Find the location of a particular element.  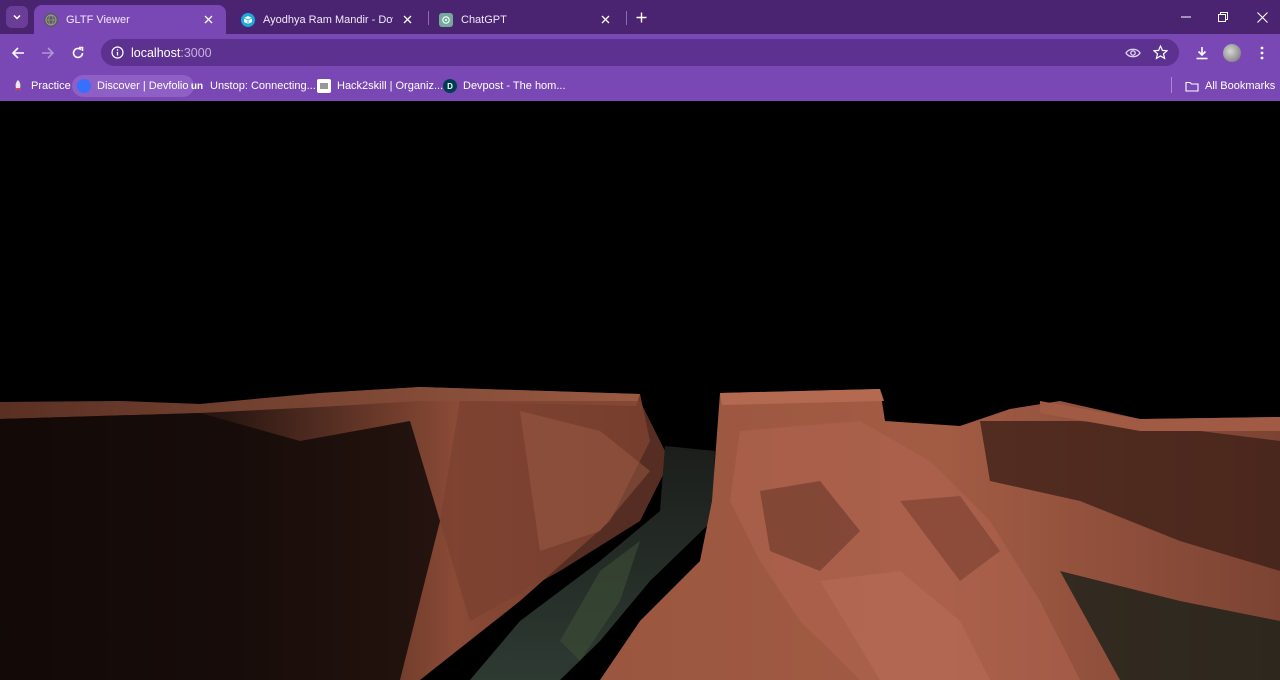

bookmark-devfolio: Discover | Devfolio is located at coordinates (133, 86).